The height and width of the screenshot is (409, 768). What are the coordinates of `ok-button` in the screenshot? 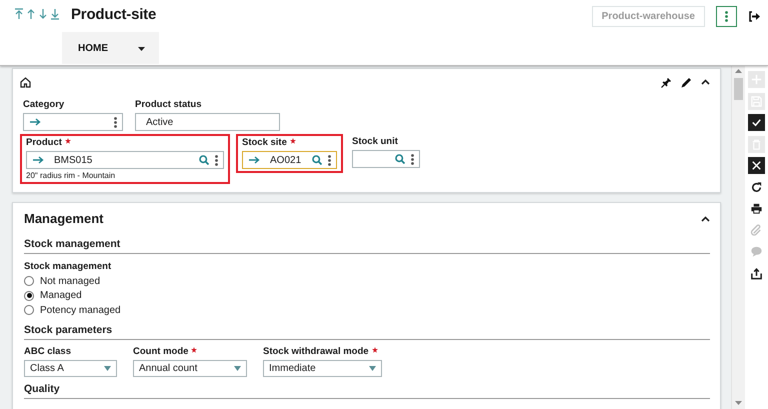 It's located at (756, 122).